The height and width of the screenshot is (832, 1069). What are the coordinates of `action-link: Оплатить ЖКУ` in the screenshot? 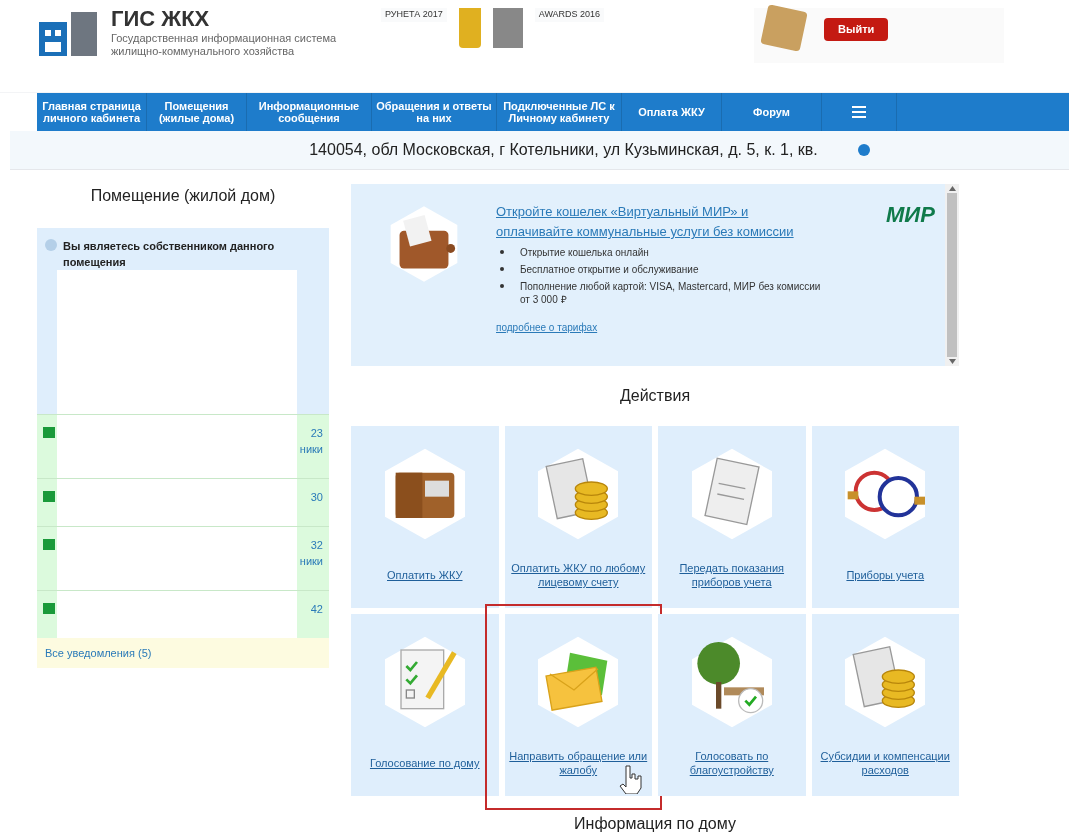 It's located at (425, 575).